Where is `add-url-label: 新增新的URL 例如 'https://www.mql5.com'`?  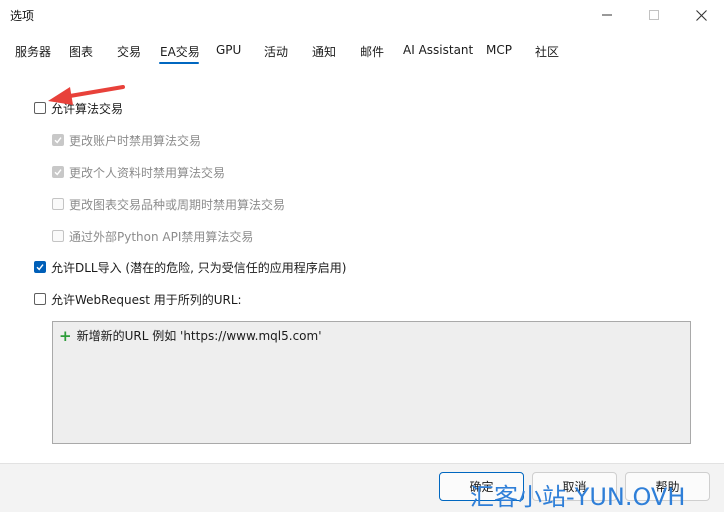
add-url-label: 新增新的URL 例如 'https://www.mql5.com' is located at coordinates (199, 336).